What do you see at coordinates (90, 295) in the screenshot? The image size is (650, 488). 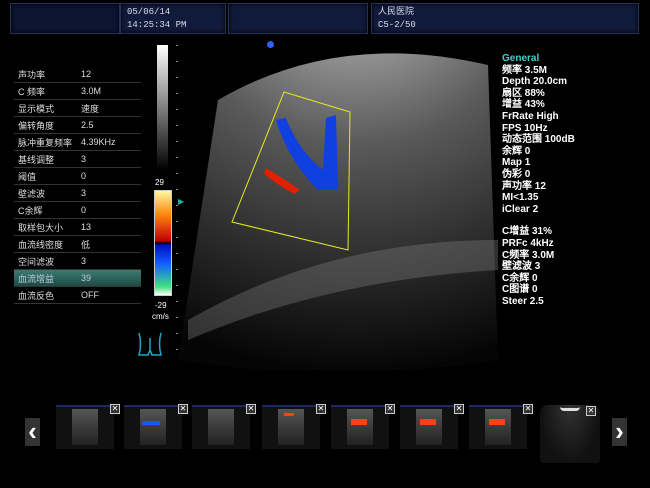 I see `param-value: OFF` at bounding box center [90, 295].